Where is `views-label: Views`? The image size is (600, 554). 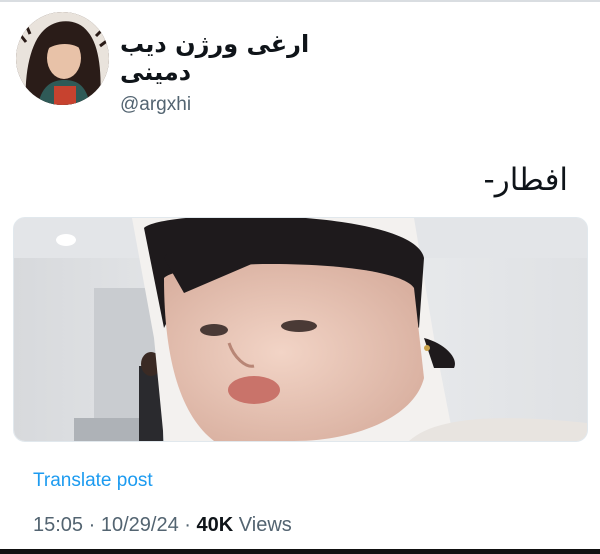 views-label: Views is located at coordinates (265, 525).